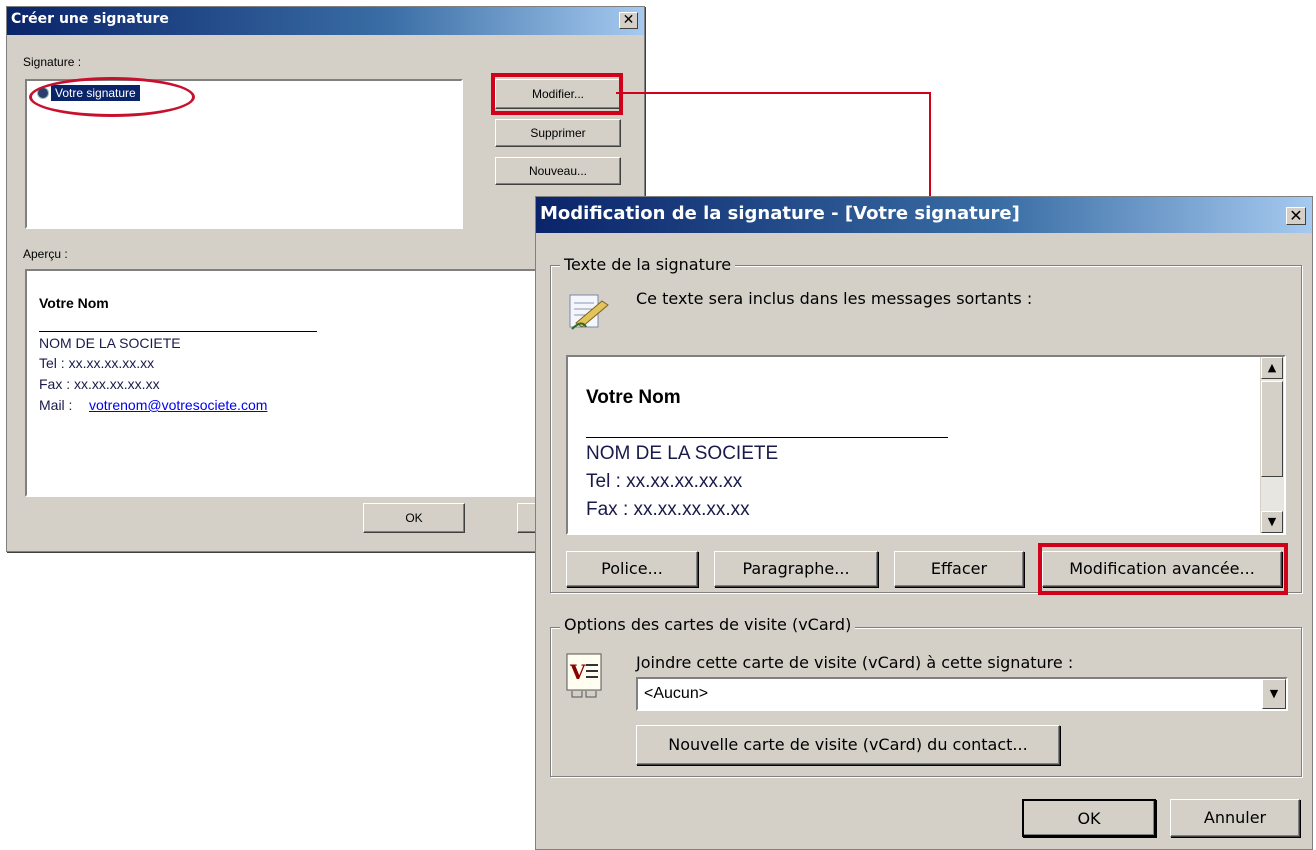  Describe the element at coordinates (767, 437) in the screenshot. I see `editor-divider` at that location.